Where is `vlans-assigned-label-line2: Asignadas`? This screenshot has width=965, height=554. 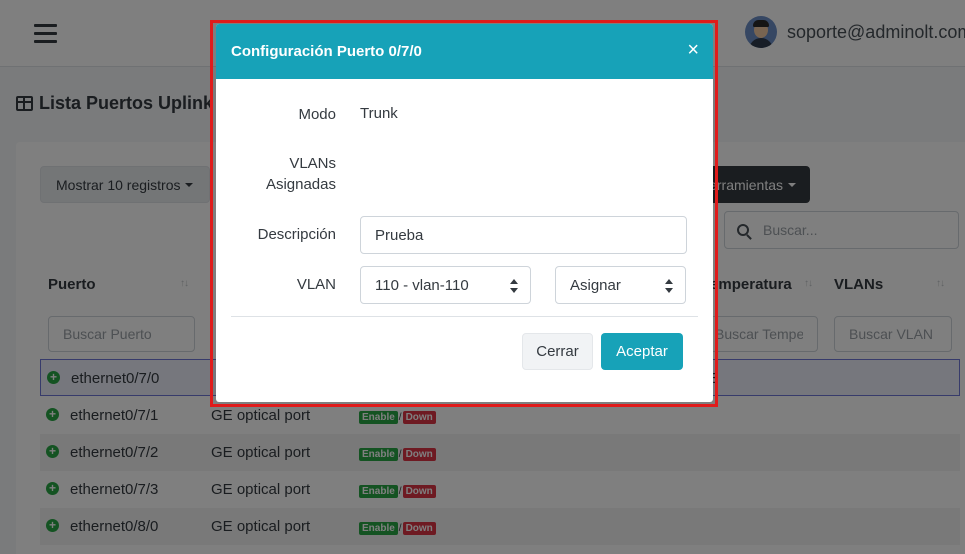 vlans-assigned-label-line2: Asignadas is located at coordinates (300, 184).